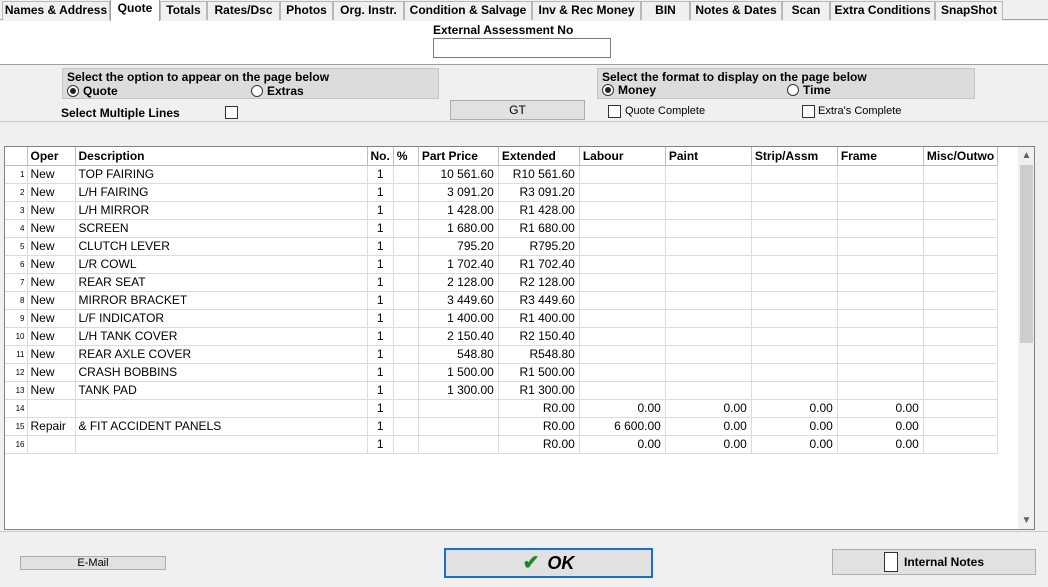 The image size is (1048, 587). Describe the element at coordinates (502, 318) in the screenshot. I see `table-row: 9 New L/F INDICATOR 1 1 400.00 R1 400.00` at that location.